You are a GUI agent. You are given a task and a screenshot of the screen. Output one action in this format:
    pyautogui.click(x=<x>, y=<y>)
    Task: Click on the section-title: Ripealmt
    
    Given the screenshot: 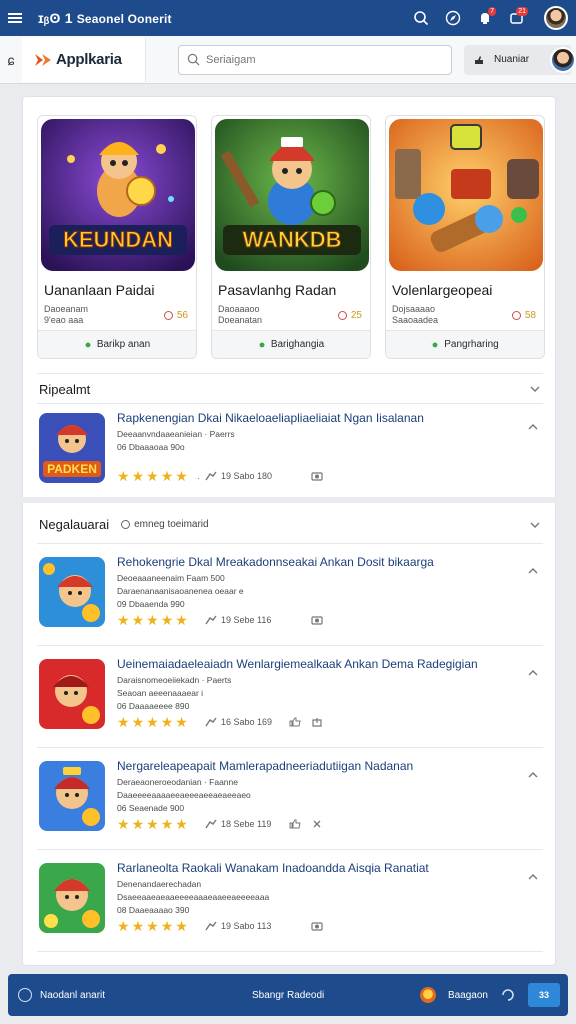 What is the action you would take?
    pyautogui.click(x=64, y=389)
    